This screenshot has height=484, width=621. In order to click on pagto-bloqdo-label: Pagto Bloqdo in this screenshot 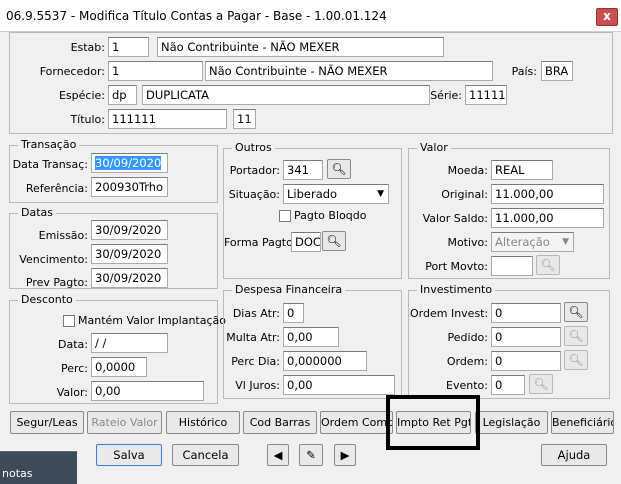, I will do `click(330, 215)`.